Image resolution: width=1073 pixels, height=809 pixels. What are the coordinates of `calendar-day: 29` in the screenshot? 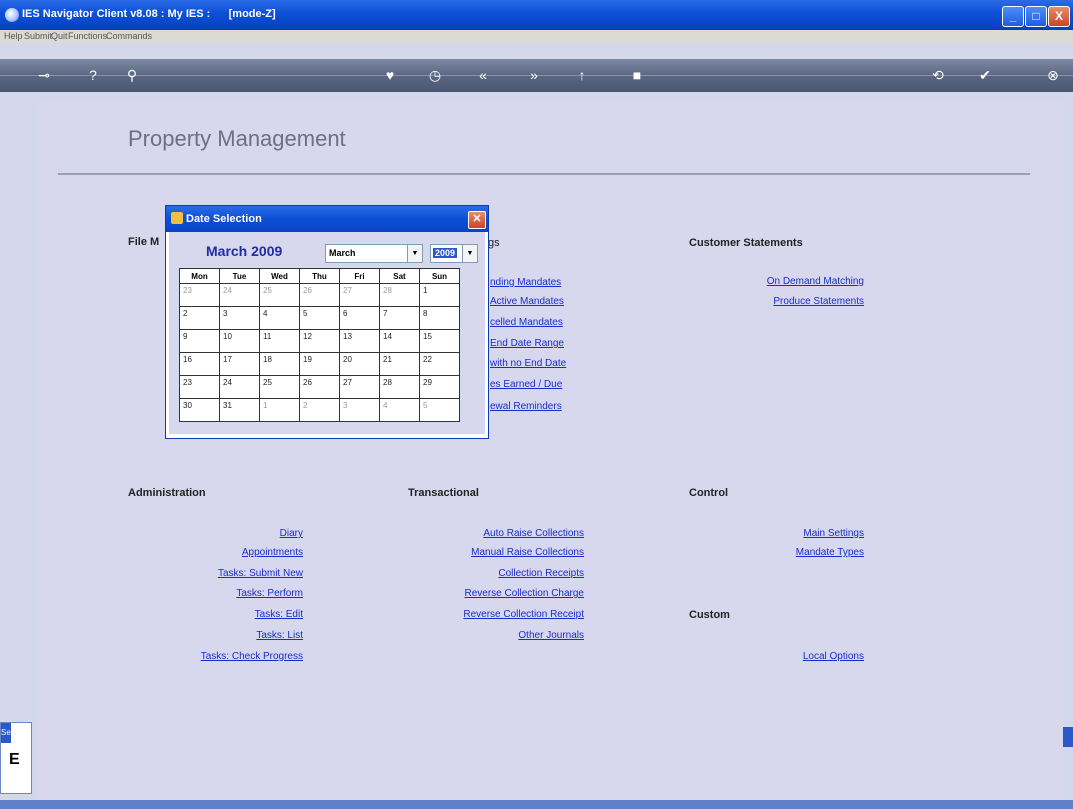 It's located at (439, 387).